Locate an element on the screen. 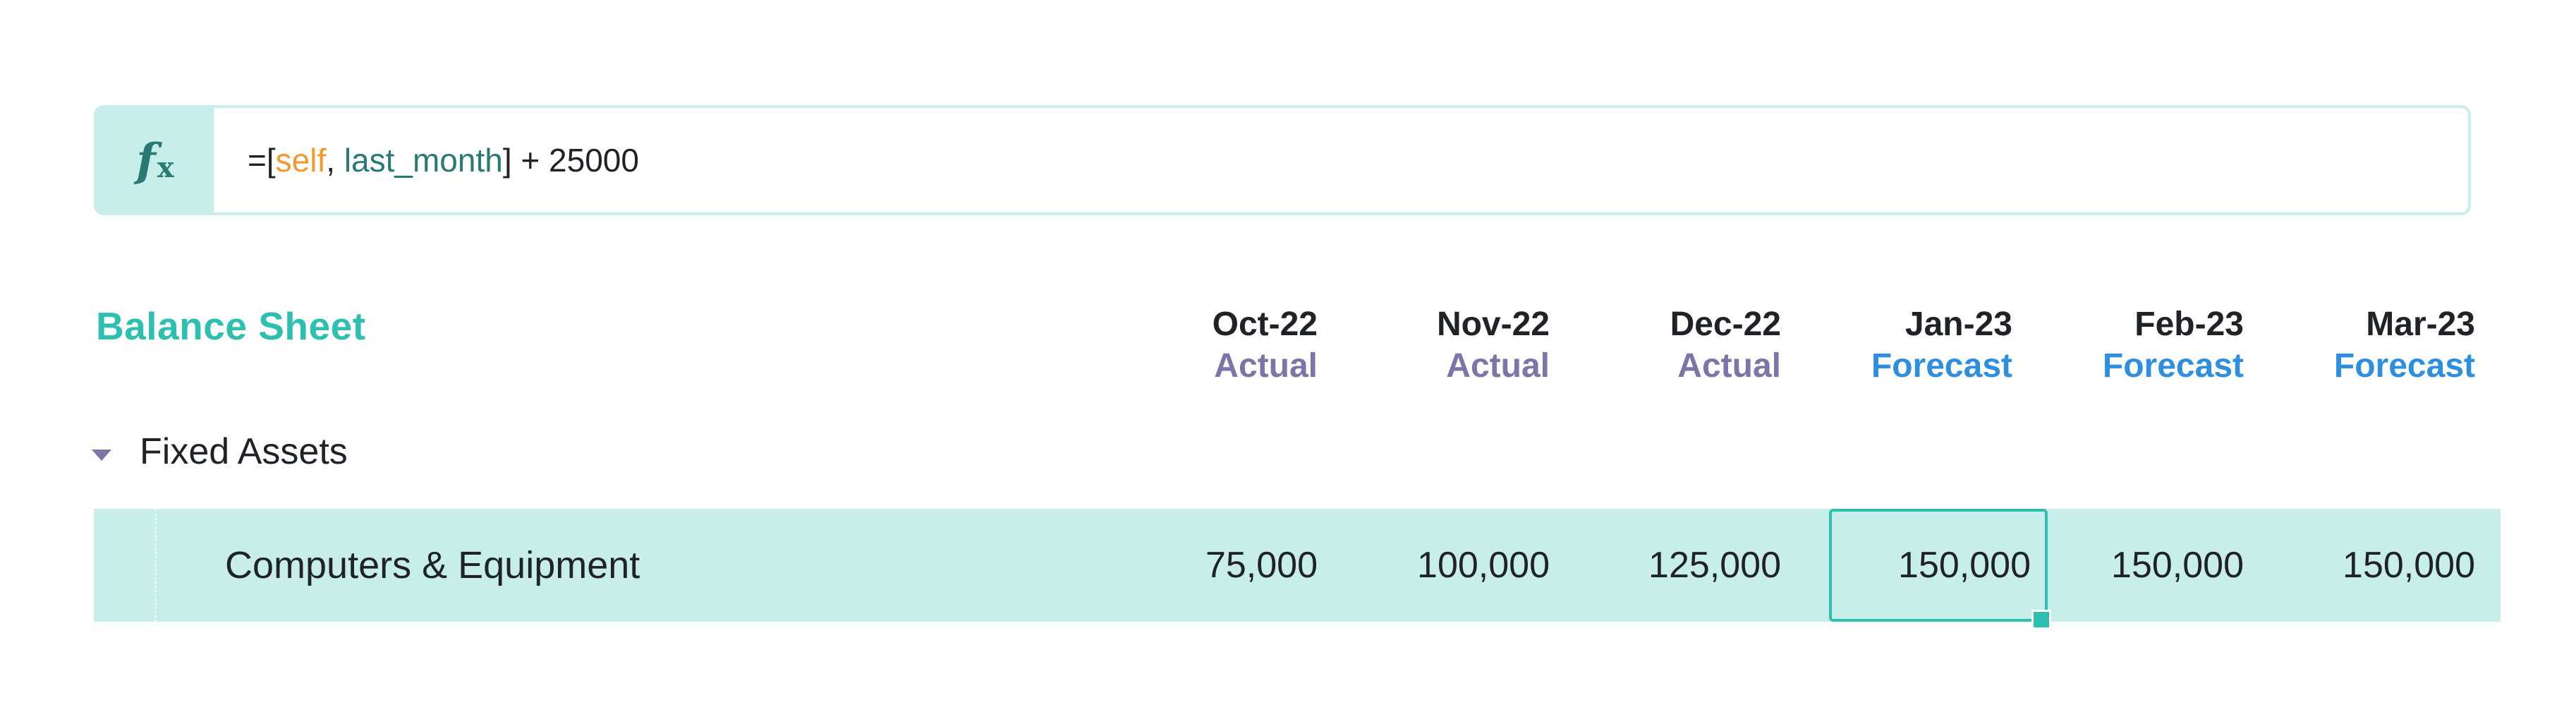 This screenshot has width=2576, height=717. formula-token-0: =[ is located at coordinates (262, 160).